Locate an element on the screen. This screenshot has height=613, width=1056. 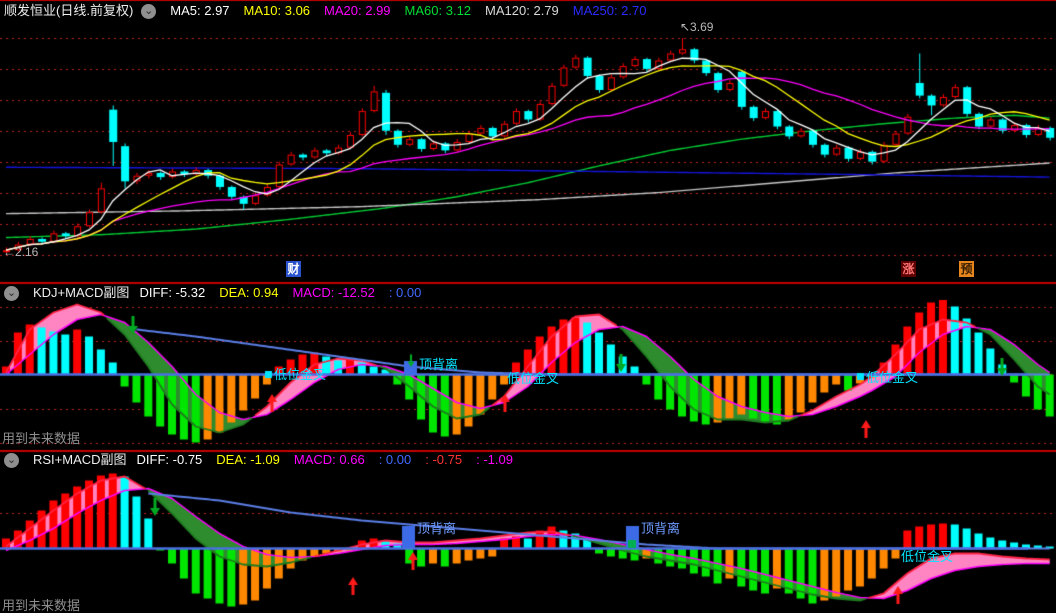
sub2-indicator-name: RSI+MACD副图 is located at coordinates (80, 459).